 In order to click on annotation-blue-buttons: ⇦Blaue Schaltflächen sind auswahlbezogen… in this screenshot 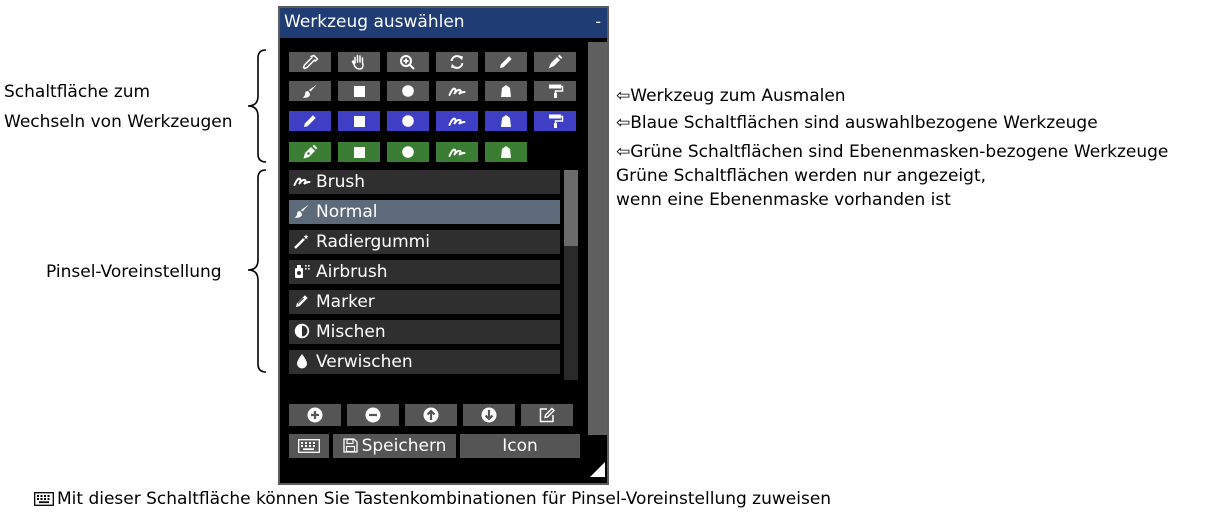, I will do `click(857, 123)`.